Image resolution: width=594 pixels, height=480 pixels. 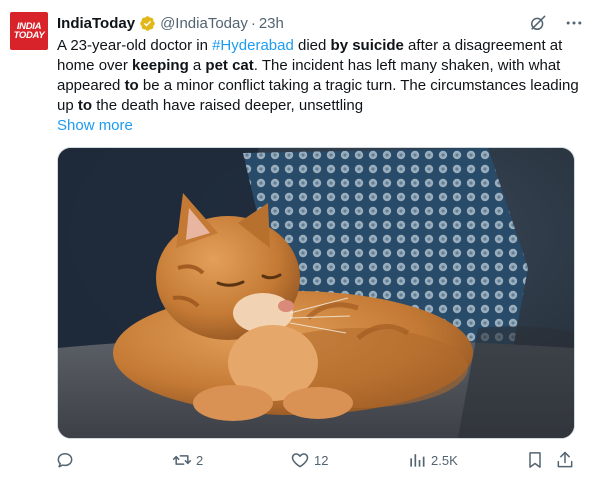 What do you see at coordinates (29, 35) in the screenshot?
I see `avatar-text-line2: TODAY` at bounding box center [29, 35].